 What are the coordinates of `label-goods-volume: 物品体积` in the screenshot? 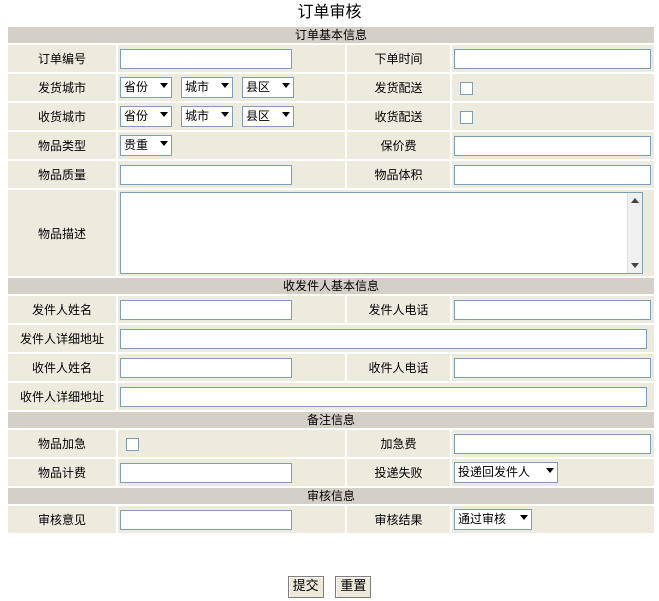 It's located at (398, 174).